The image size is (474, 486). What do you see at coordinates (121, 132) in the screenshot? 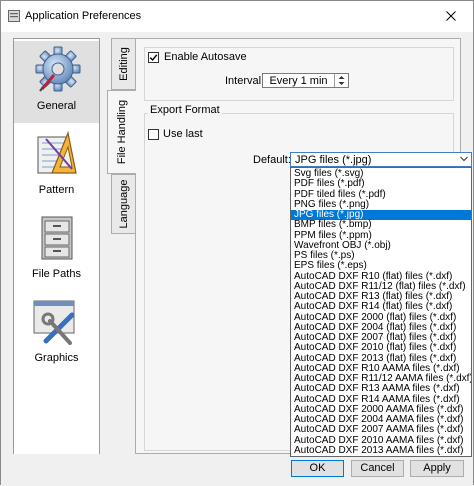
I see `tab-file-handling: File Handling` at bounding box center [121, 132].